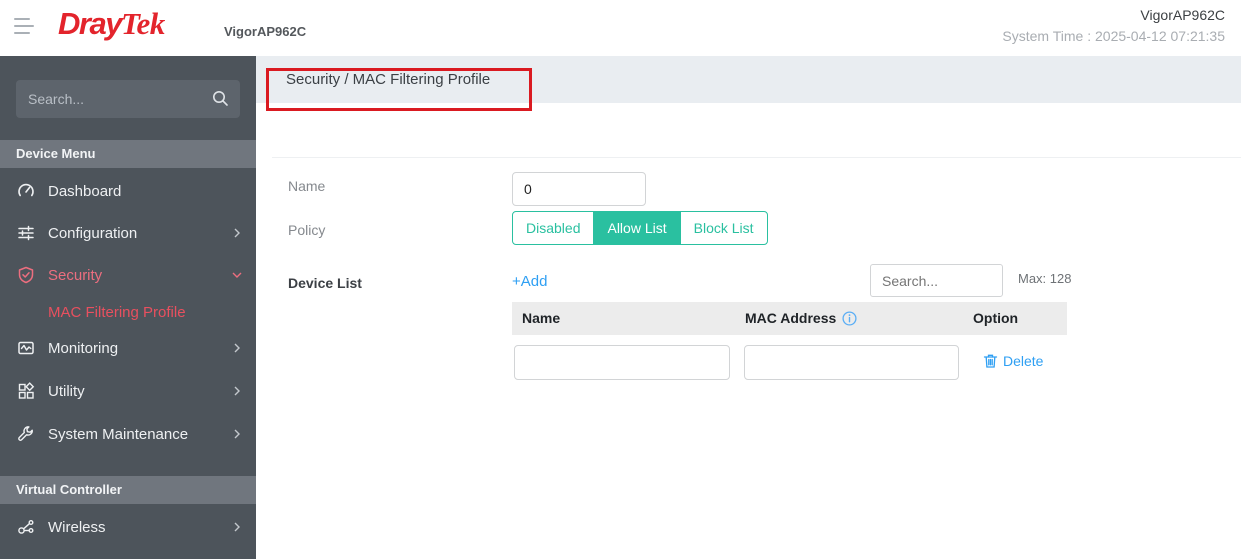  I want to click on sidebar-search, so click(128, 99).